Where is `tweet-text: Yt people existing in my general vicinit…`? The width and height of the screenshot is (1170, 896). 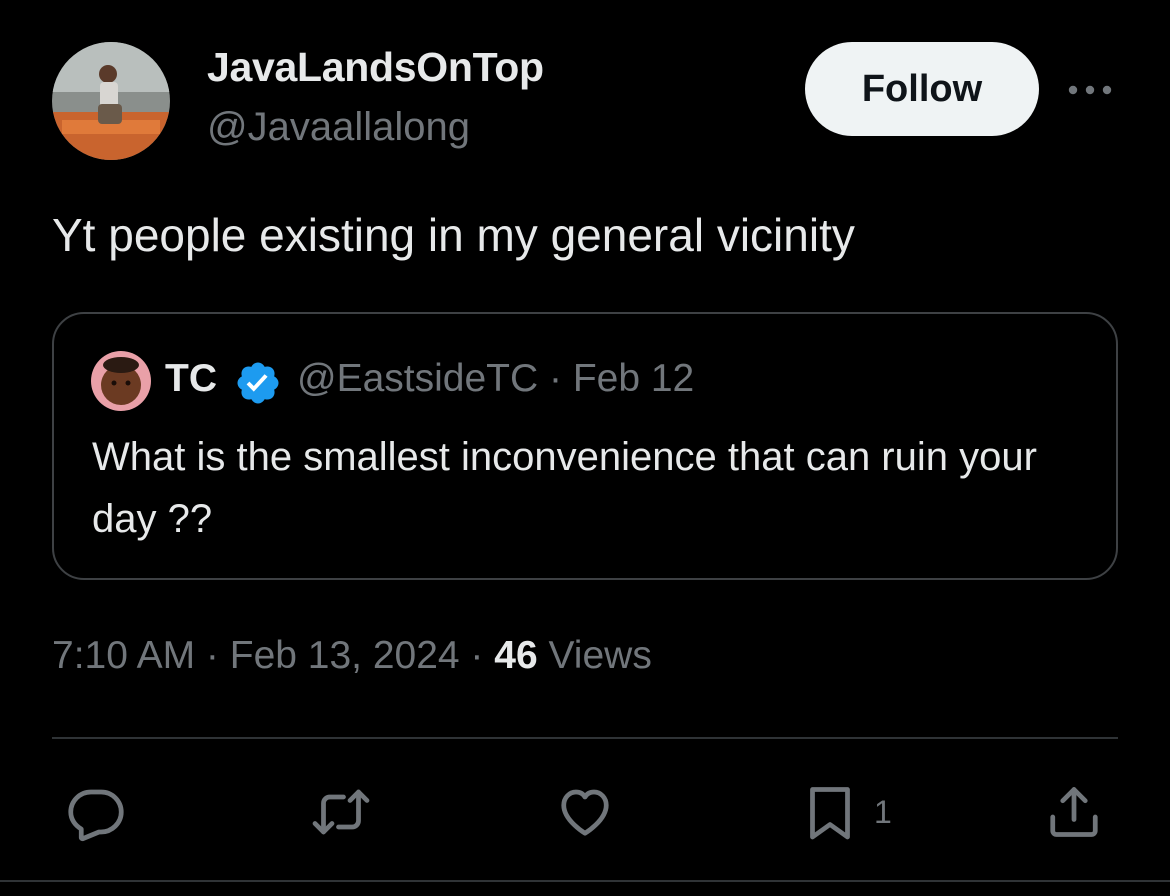
tweet-text: Yt people existing in my general vicinit… is located at coordinates (453, 235).